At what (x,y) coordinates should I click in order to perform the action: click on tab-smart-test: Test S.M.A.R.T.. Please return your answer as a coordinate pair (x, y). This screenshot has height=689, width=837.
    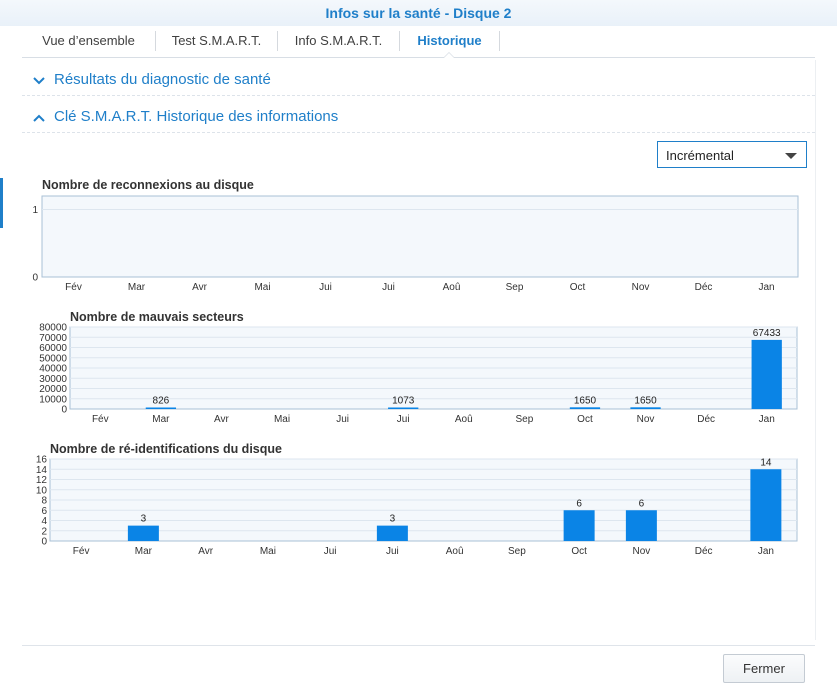
    Looking at the image, I should click on (216, 41).